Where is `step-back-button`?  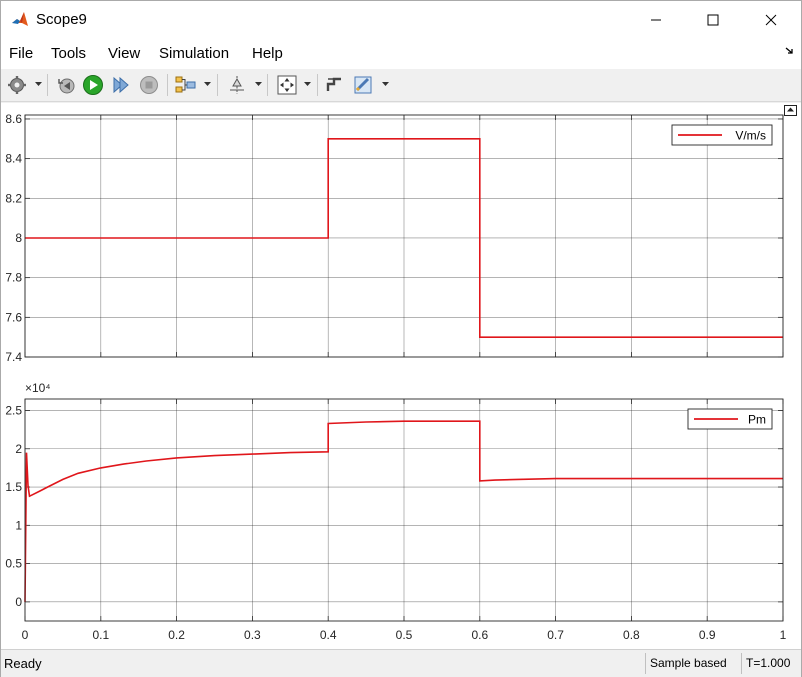 step-back-button is located at coordinates (66, 85).